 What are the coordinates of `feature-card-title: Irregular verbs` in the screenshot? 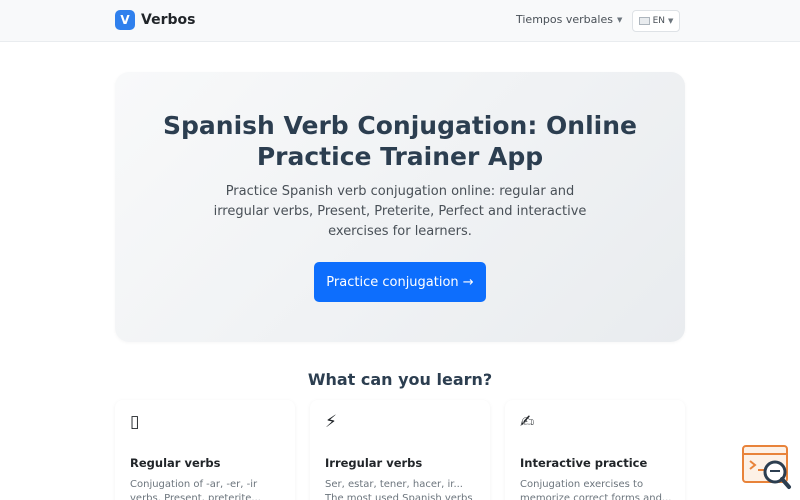 It's located at (374, 463).